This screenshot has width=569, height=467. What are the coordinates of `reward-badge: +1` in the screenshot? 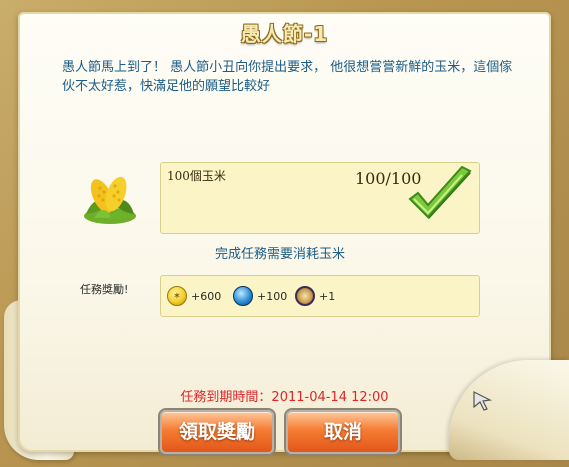 It's located at (315, 296).